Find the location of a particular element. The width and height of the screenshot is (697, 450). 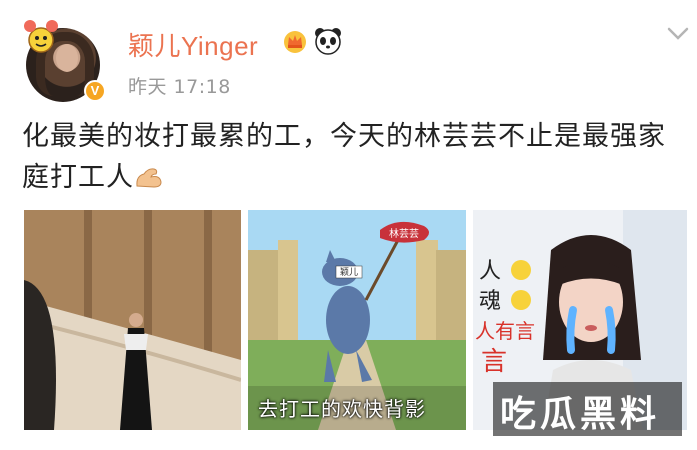

post-timestamp: 昨天 17:18 is located at coordinates (179, 87).